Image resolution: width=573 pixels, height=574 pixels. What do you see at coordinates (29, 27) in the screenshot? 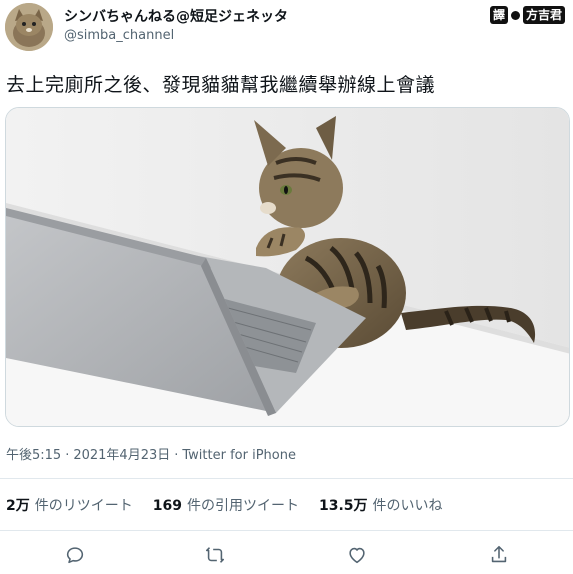
I see `avatar` at bounding box center [29, 27].